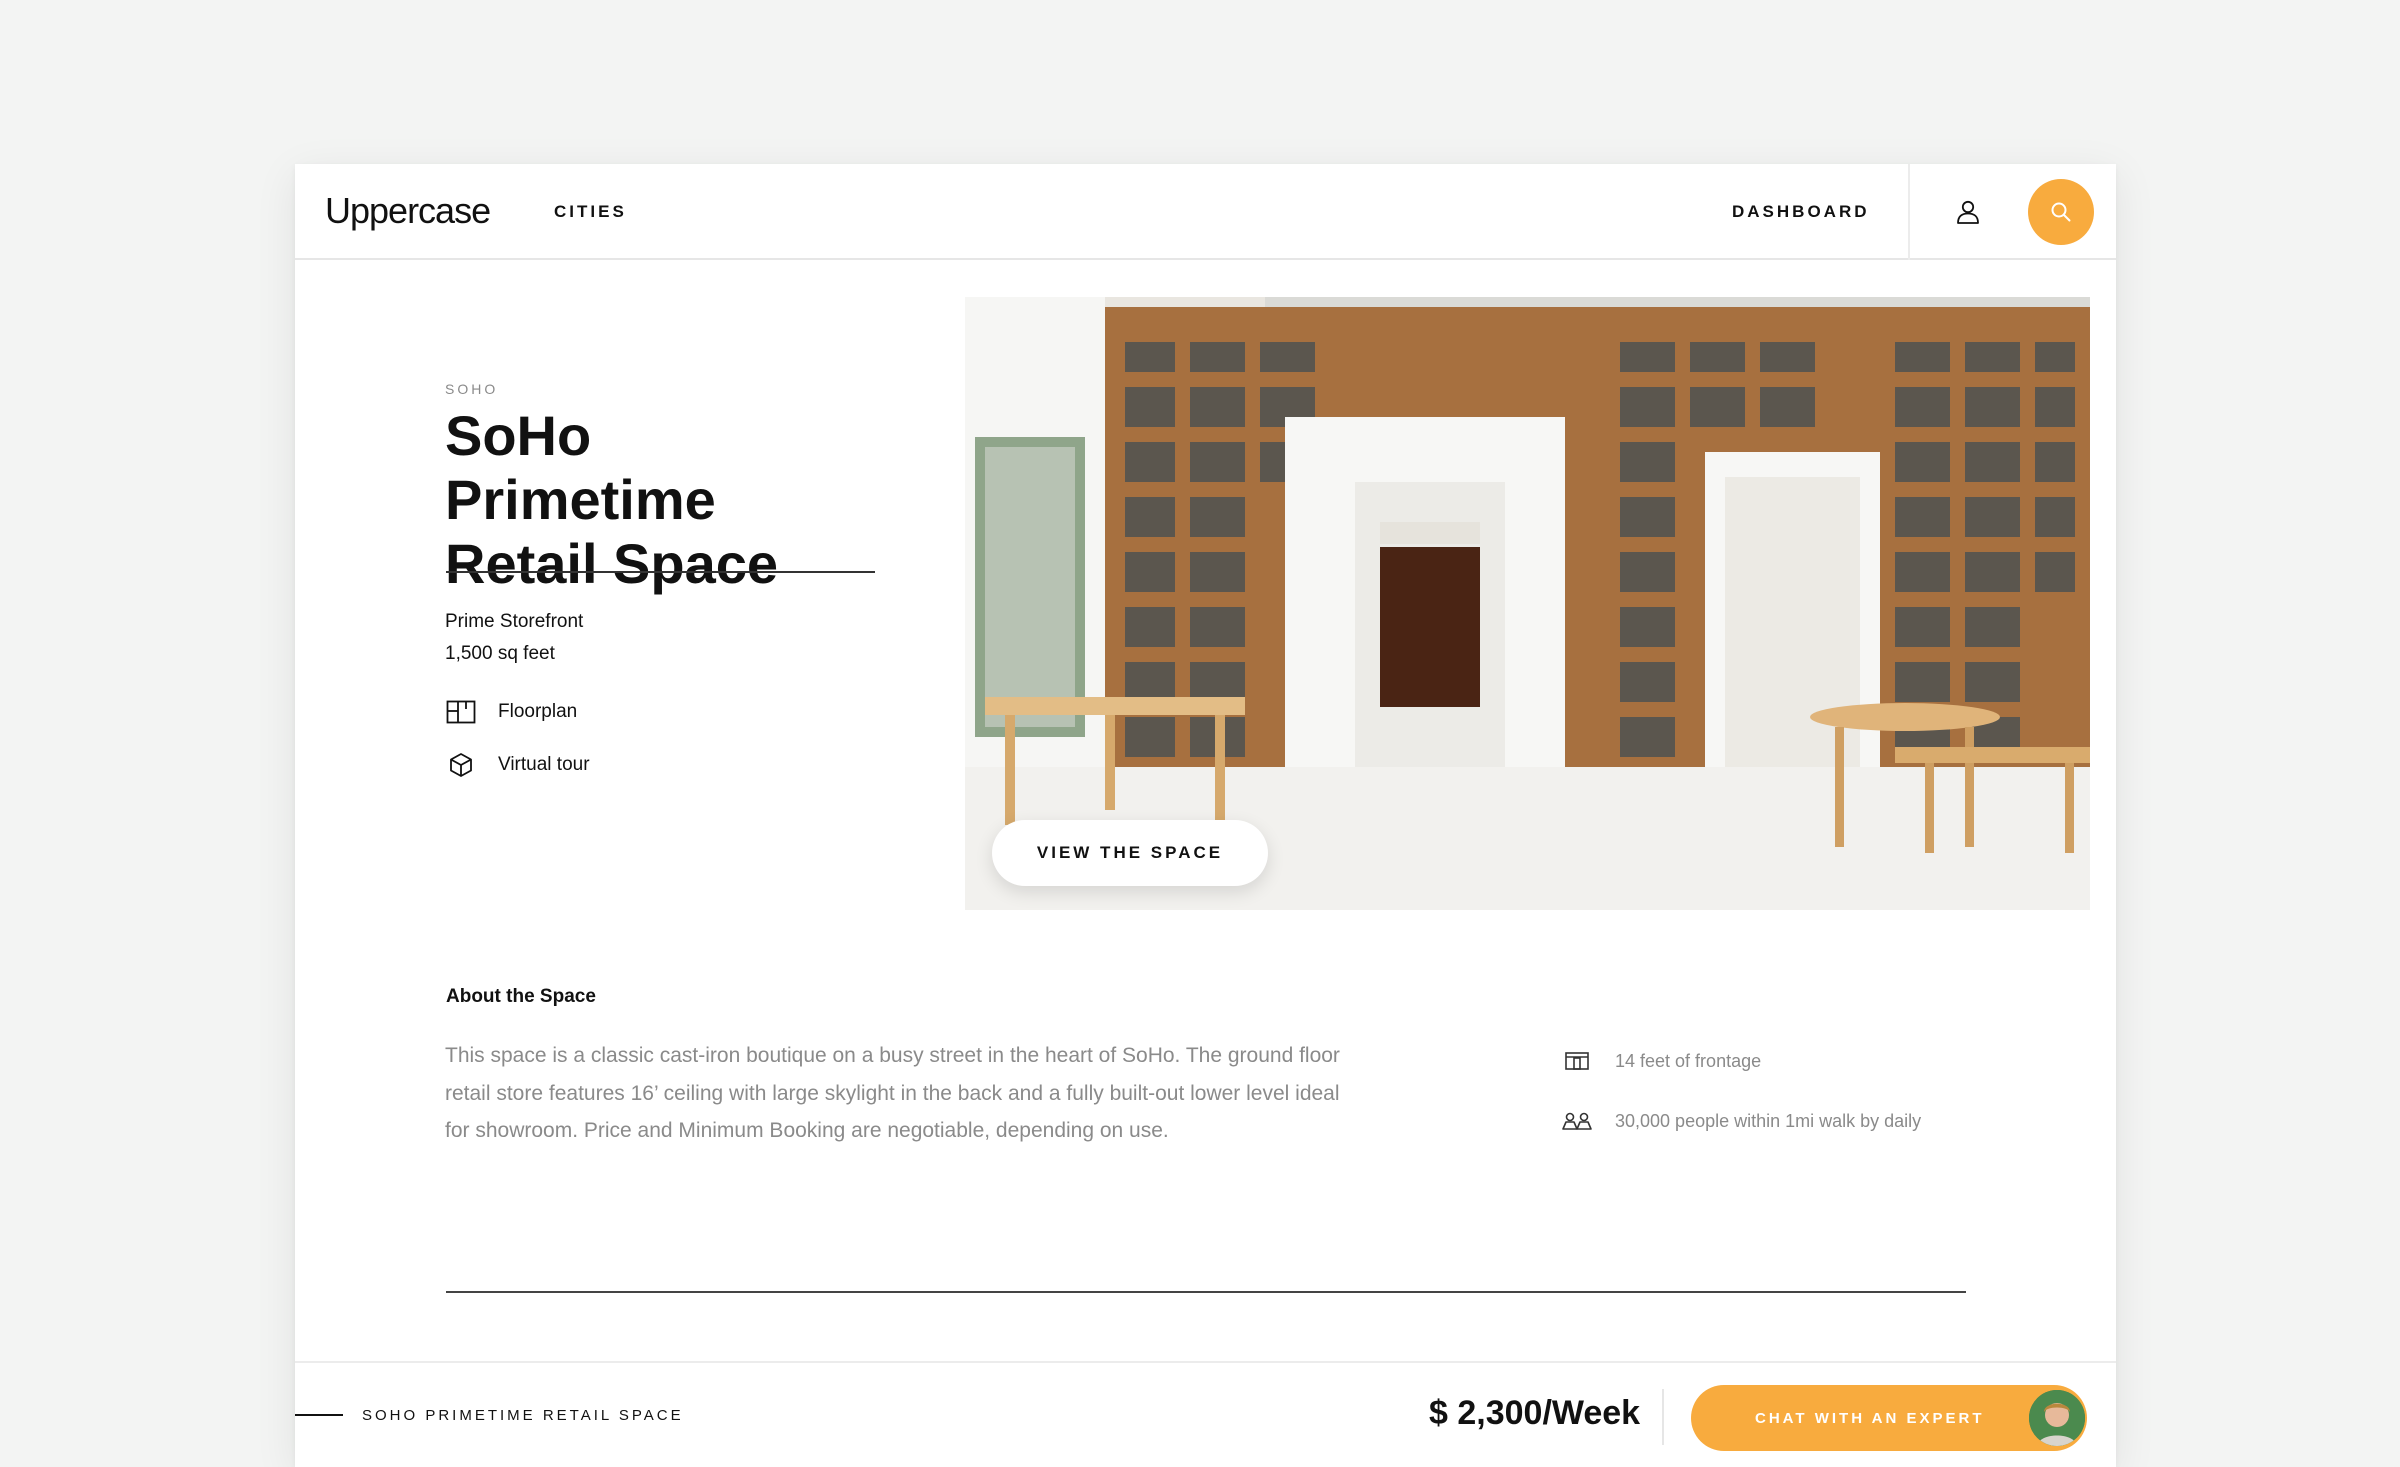 The height and width of the screenshot is (1467, 2400). I want to click on avatar, so click(2057, 1418).